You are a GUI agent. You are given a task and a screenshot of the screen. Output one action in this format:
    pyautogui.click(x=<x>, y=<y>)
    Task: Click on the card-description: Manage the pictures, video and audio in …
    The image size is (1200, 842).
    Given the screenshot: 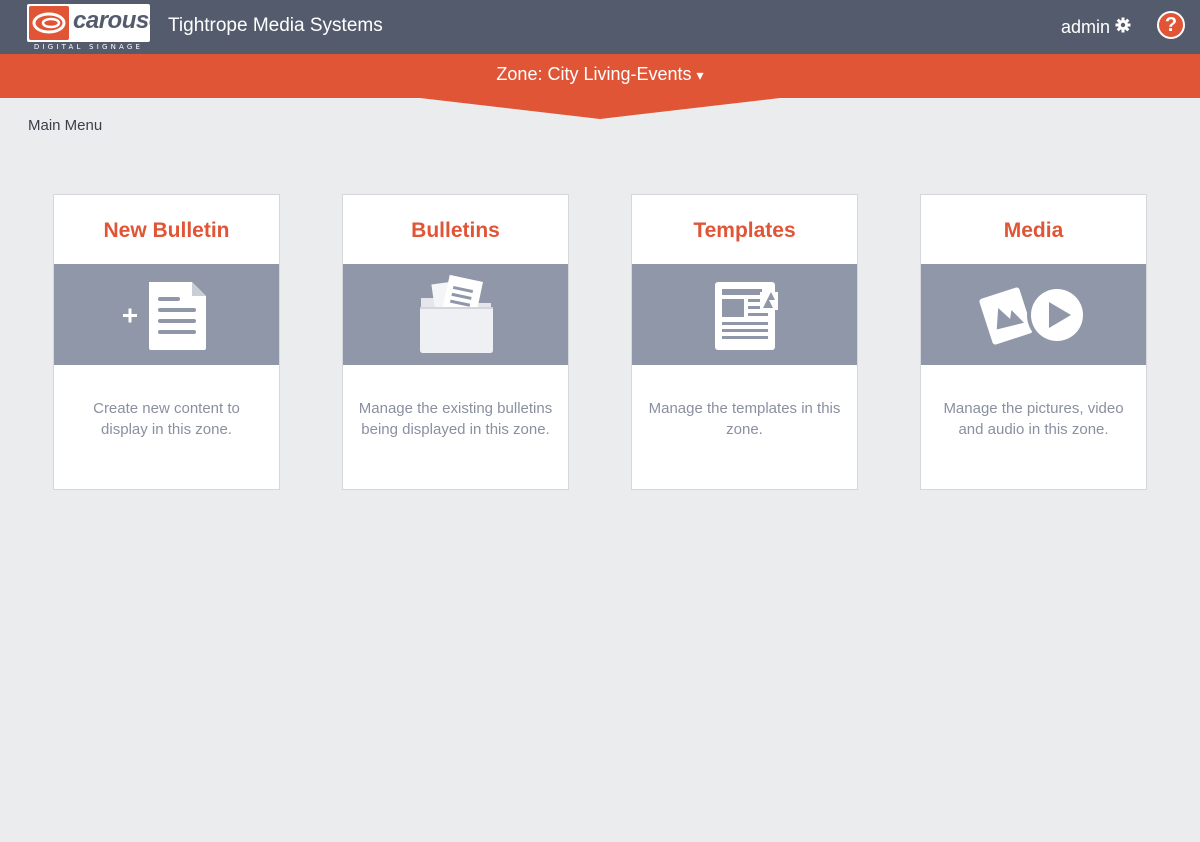 What is the action you would take?
    pyautogui.click(x=1033, y=419)
    